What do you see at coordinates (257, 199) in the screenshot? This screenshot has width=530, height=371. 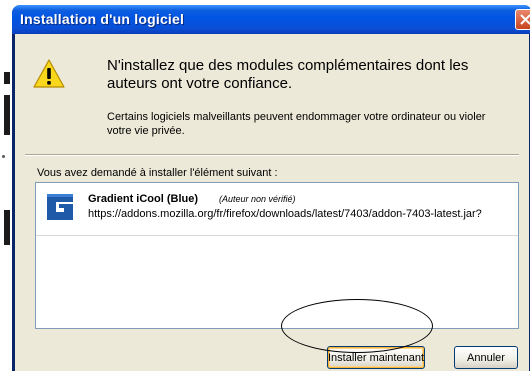 I see `addon-author-note: (Auteur non vérifié)` at bounding box center [257, 199].